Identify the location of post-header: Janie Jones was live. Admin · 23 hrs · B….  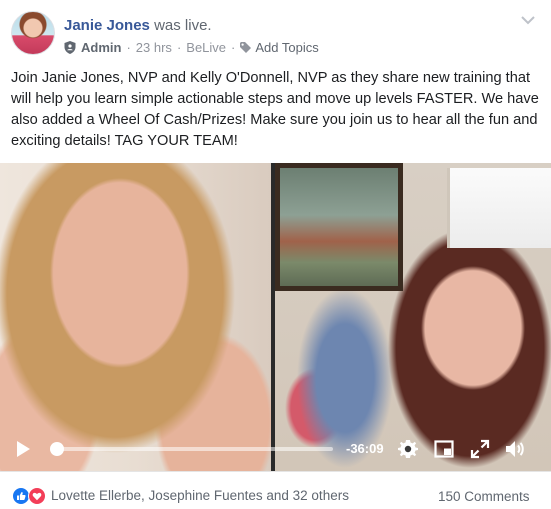
(275, 33).